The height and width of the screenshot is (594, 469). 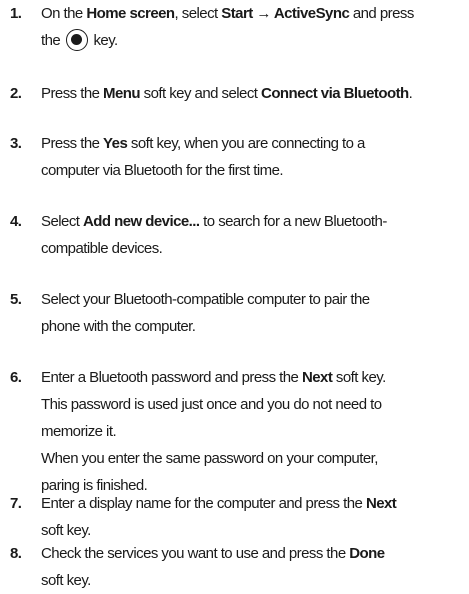 I want to click on step-line: the key., so click(x=255, y=40).